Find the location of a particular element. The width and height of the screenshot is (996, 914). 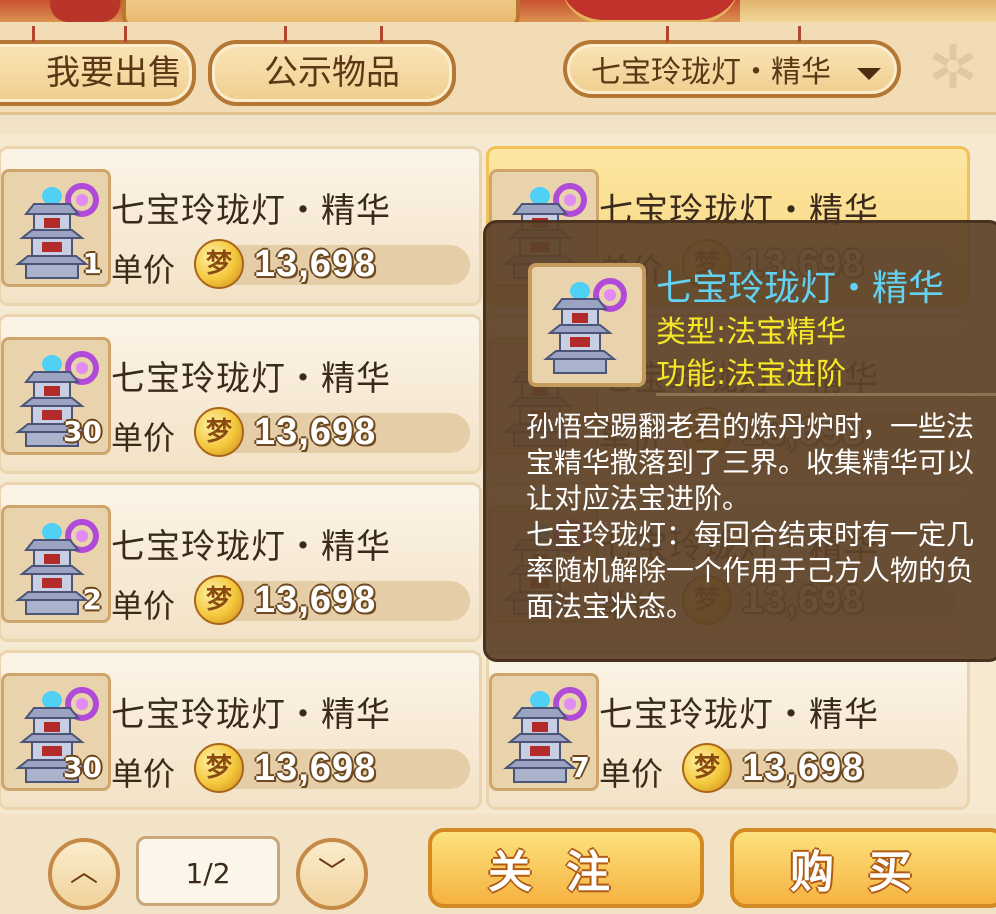

buy-button: 购买 is located at coordinates (863, 868).